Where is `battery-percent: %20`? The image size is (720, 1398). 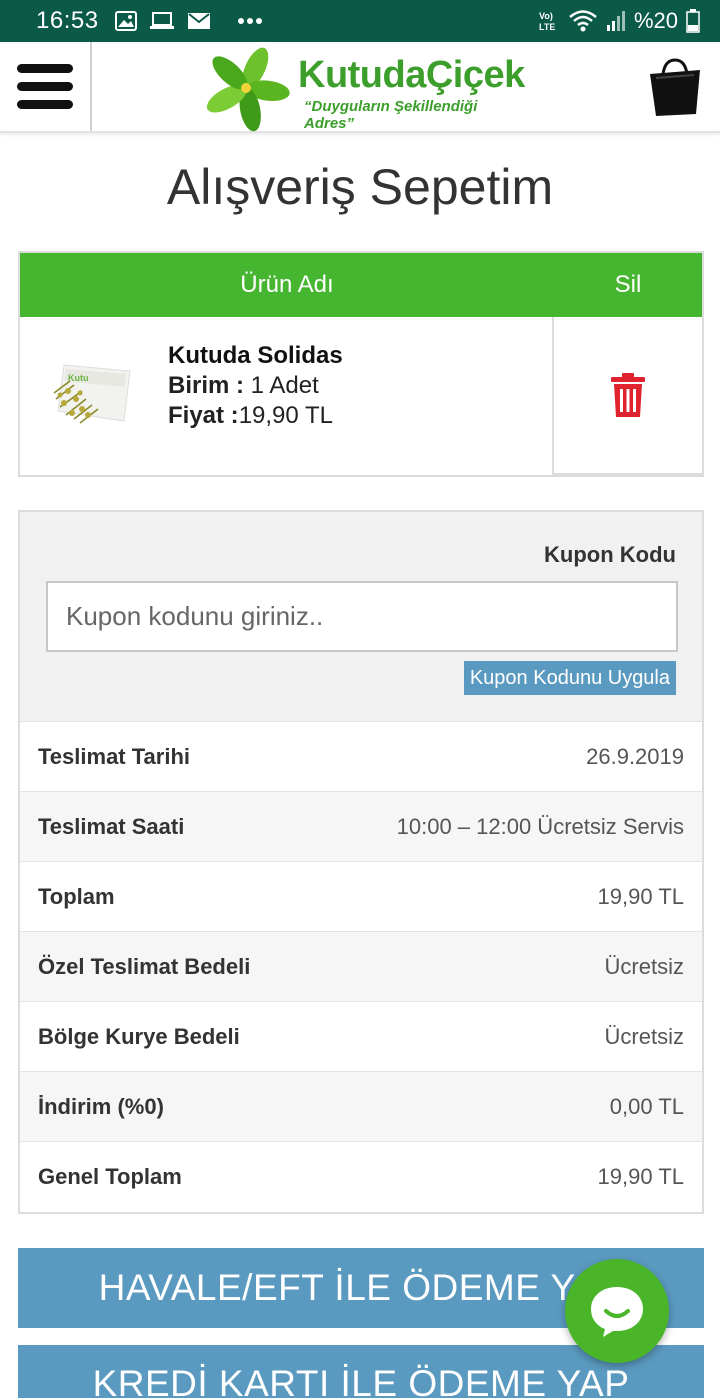 battery-percent: %20 is located at coordinates (655, 20).